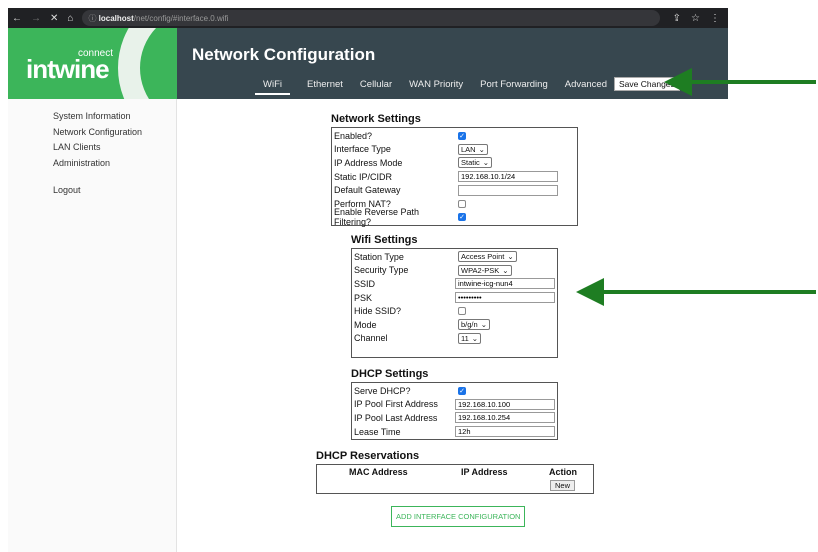  Describe the element at coordinates (92, 63) in the screenshot. I see `logo: connect intwine` at that location.